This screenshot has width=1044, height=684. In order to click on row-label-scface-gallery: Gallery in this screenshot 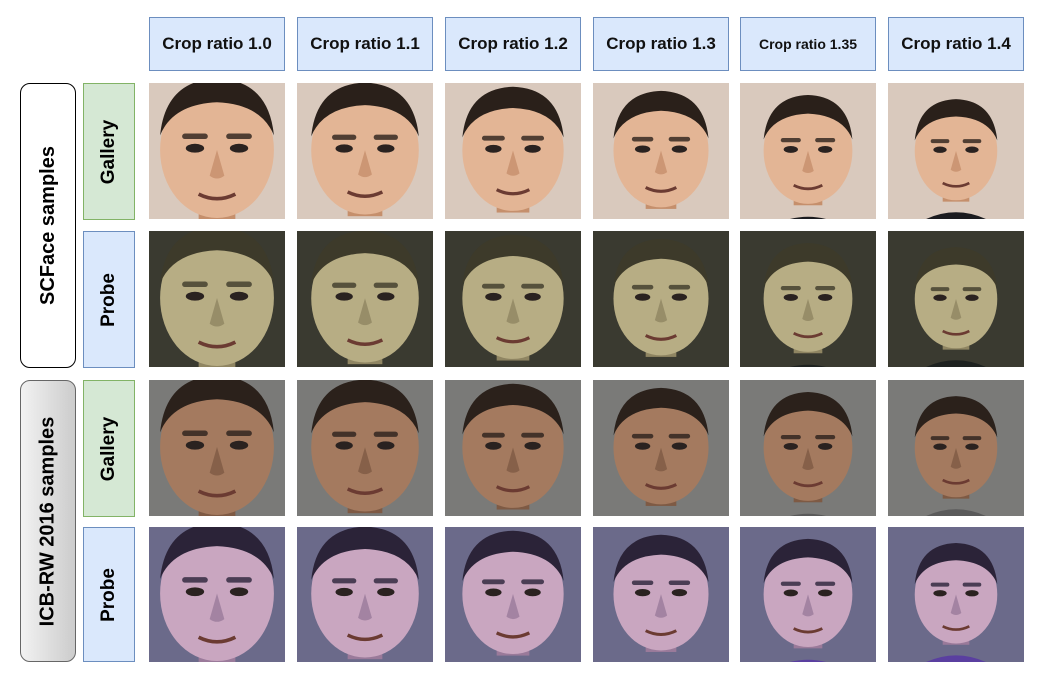, I will do `click(109, 151)`.